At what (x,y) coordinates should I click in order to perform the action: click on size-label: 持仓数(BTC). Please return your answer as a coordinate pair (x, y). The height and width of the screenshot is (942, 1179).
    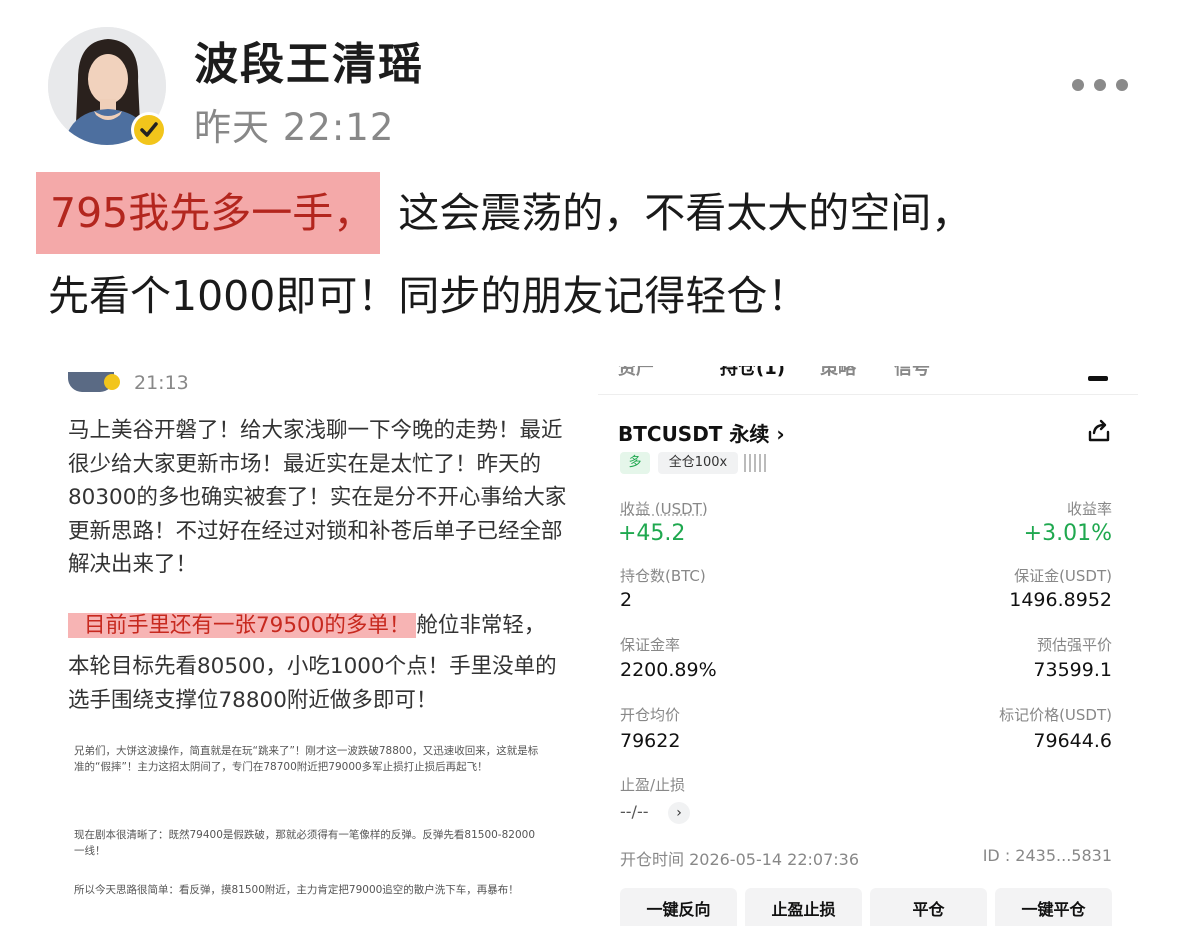
    Looking at the image, I should click on (663, 576).